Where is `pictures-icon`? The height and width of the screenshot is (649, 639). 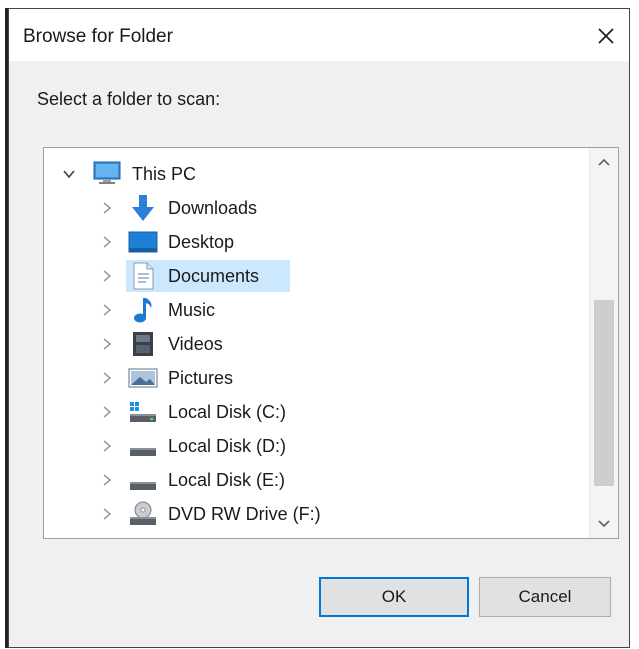
pictures-icon is located at coordinates (143, 378).